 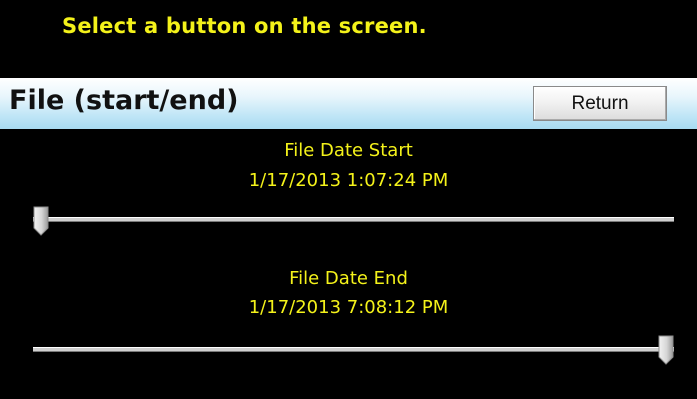 I want to click on return-button: Return, so click(x=600, y=103).